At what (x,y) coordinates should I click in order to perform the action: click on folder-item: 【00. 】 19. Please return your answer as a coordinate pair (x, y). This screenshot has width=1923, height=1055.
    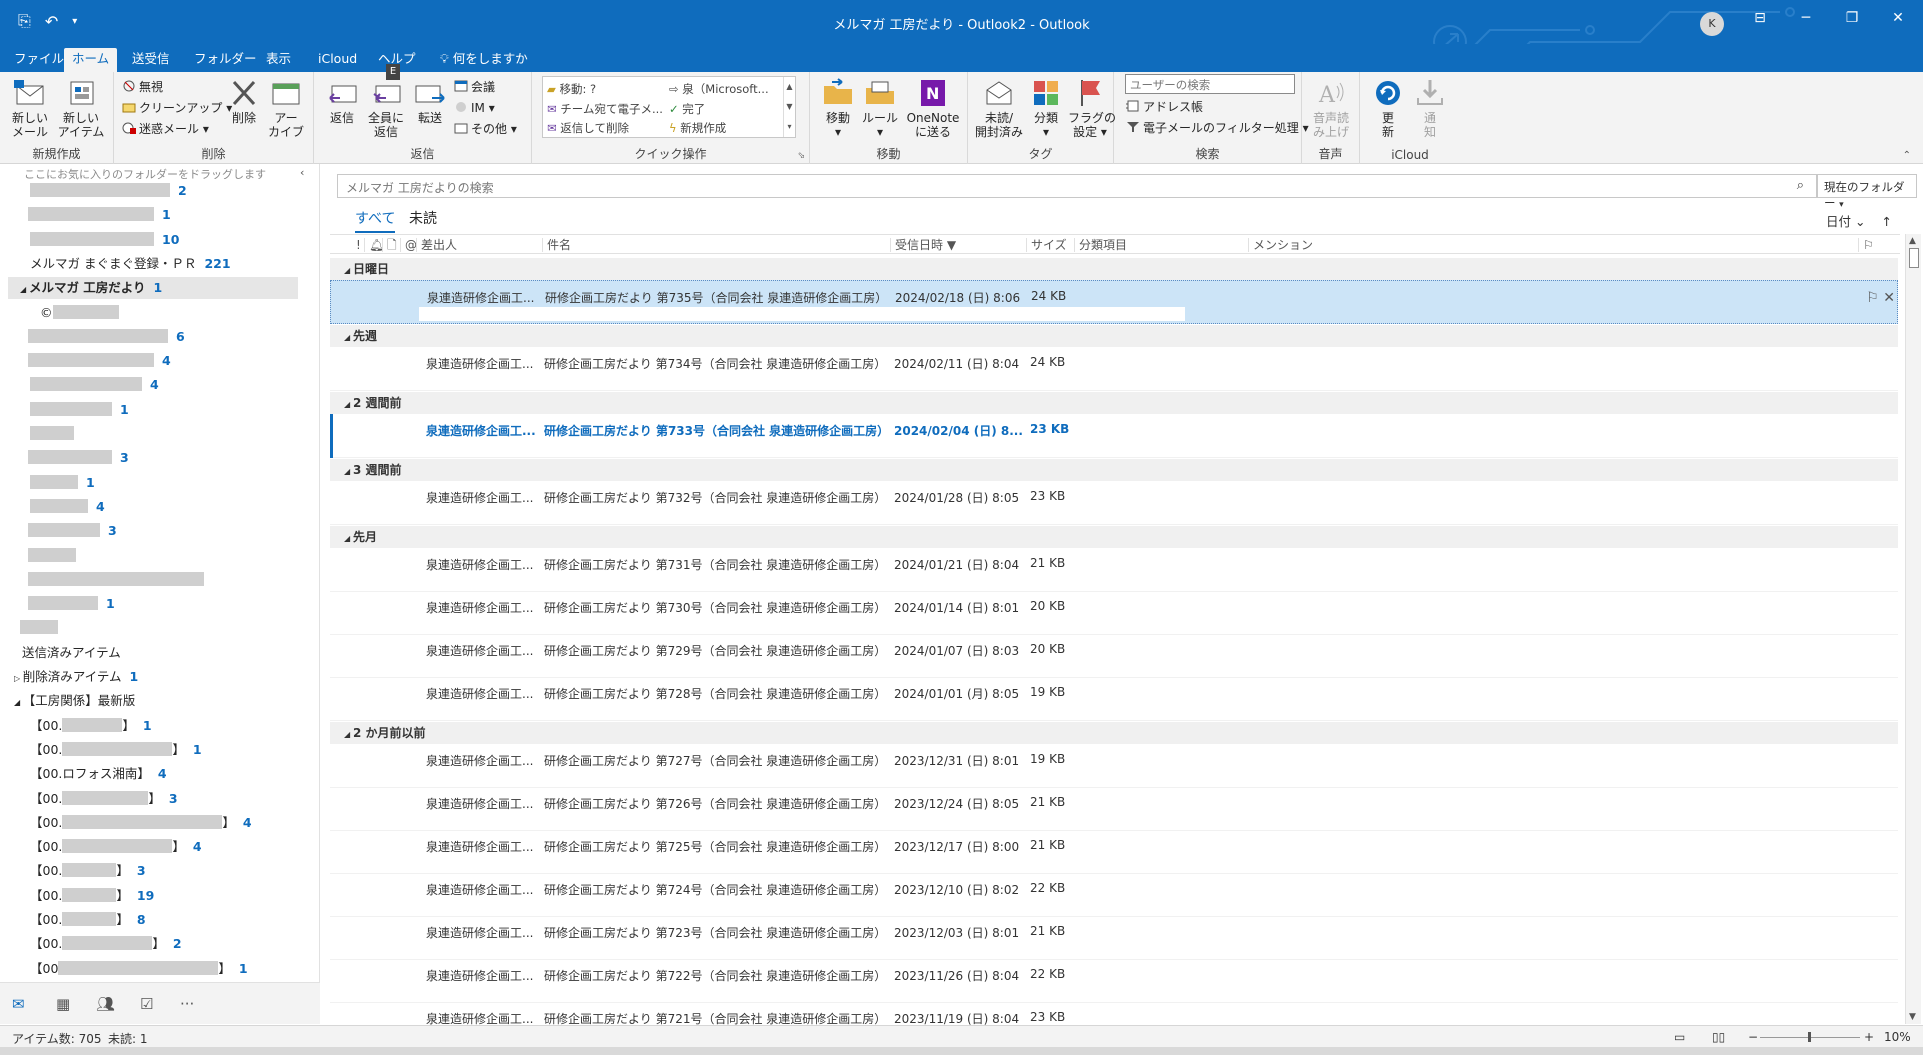
    Looking at the image, I should click on (92, 896).